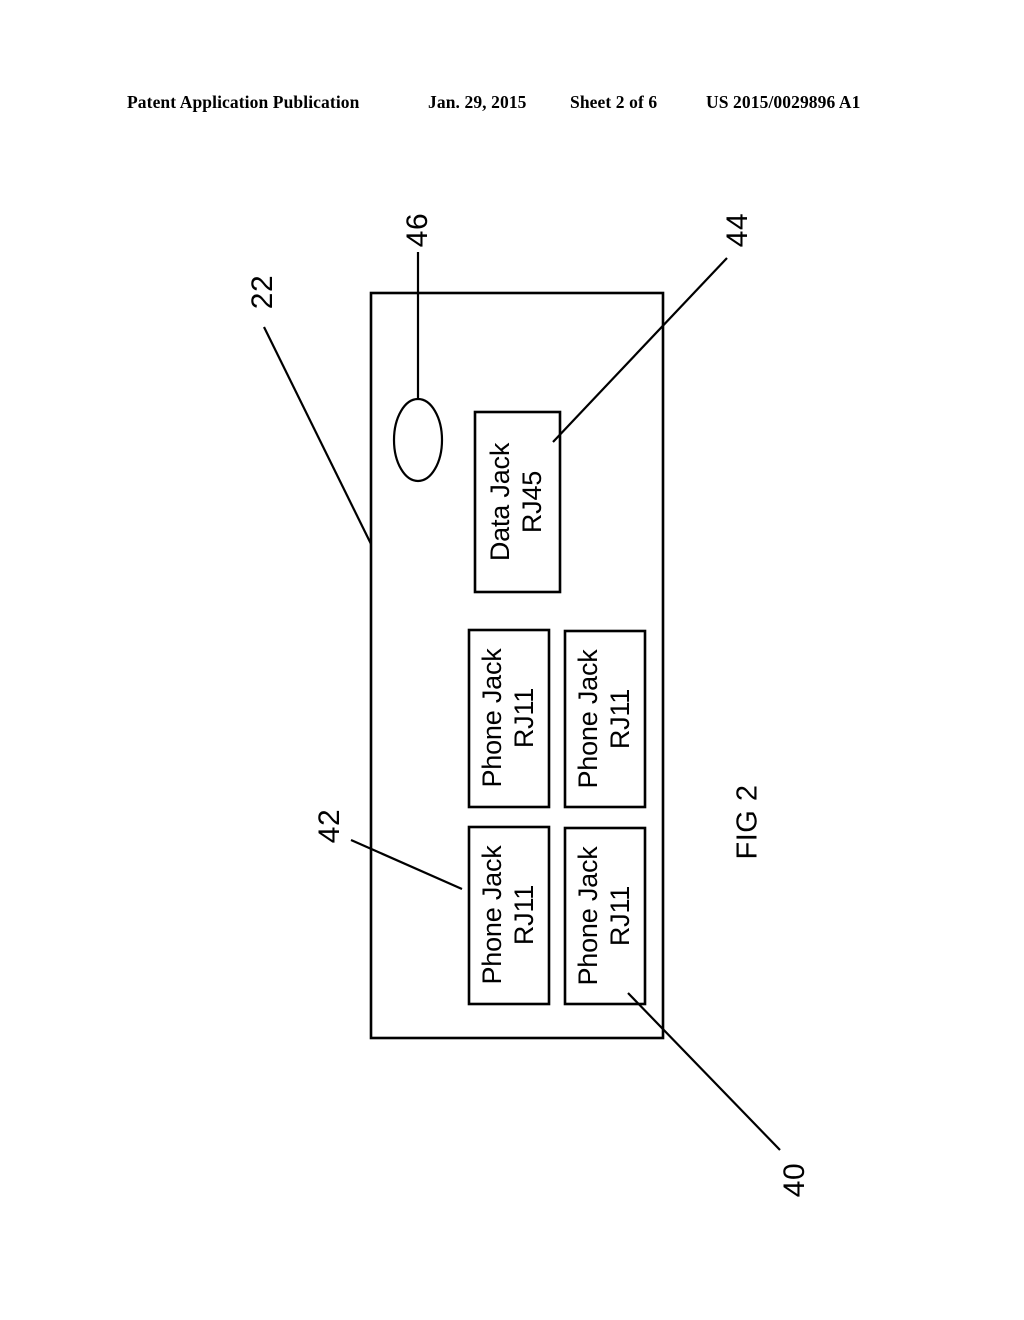 This screenshot has height=1320, width=1024. I want to click on phone-jack-top-right-label-line2: RJ11, so click(620, 719).